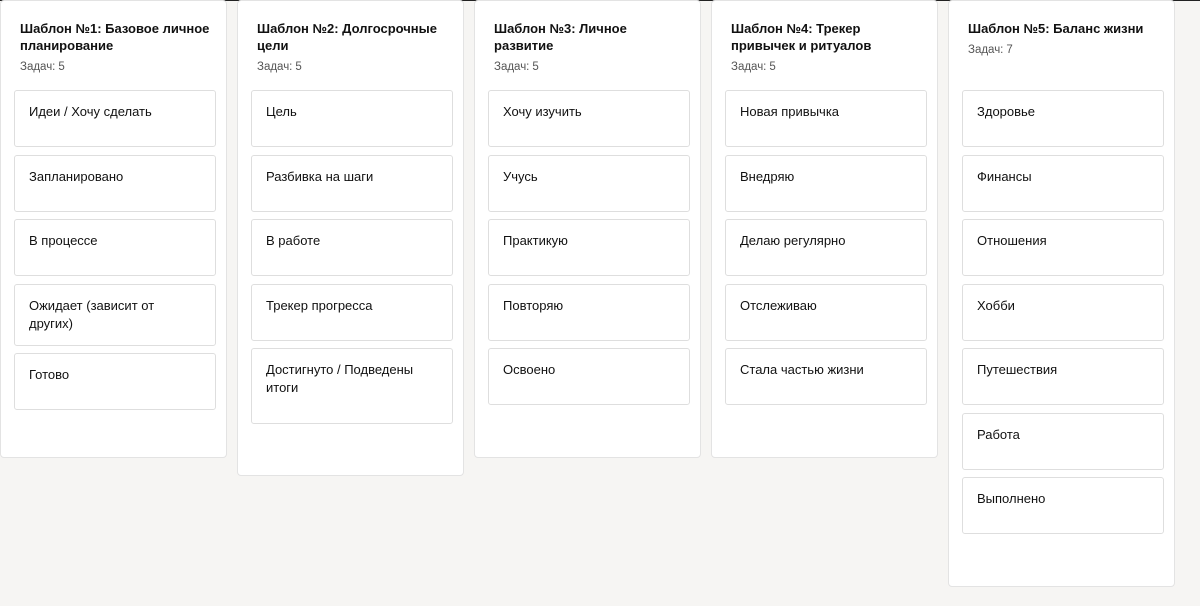 The image size is (1200, 606). I want to click on task-card: Трекер прогресса, so click(352, 312).